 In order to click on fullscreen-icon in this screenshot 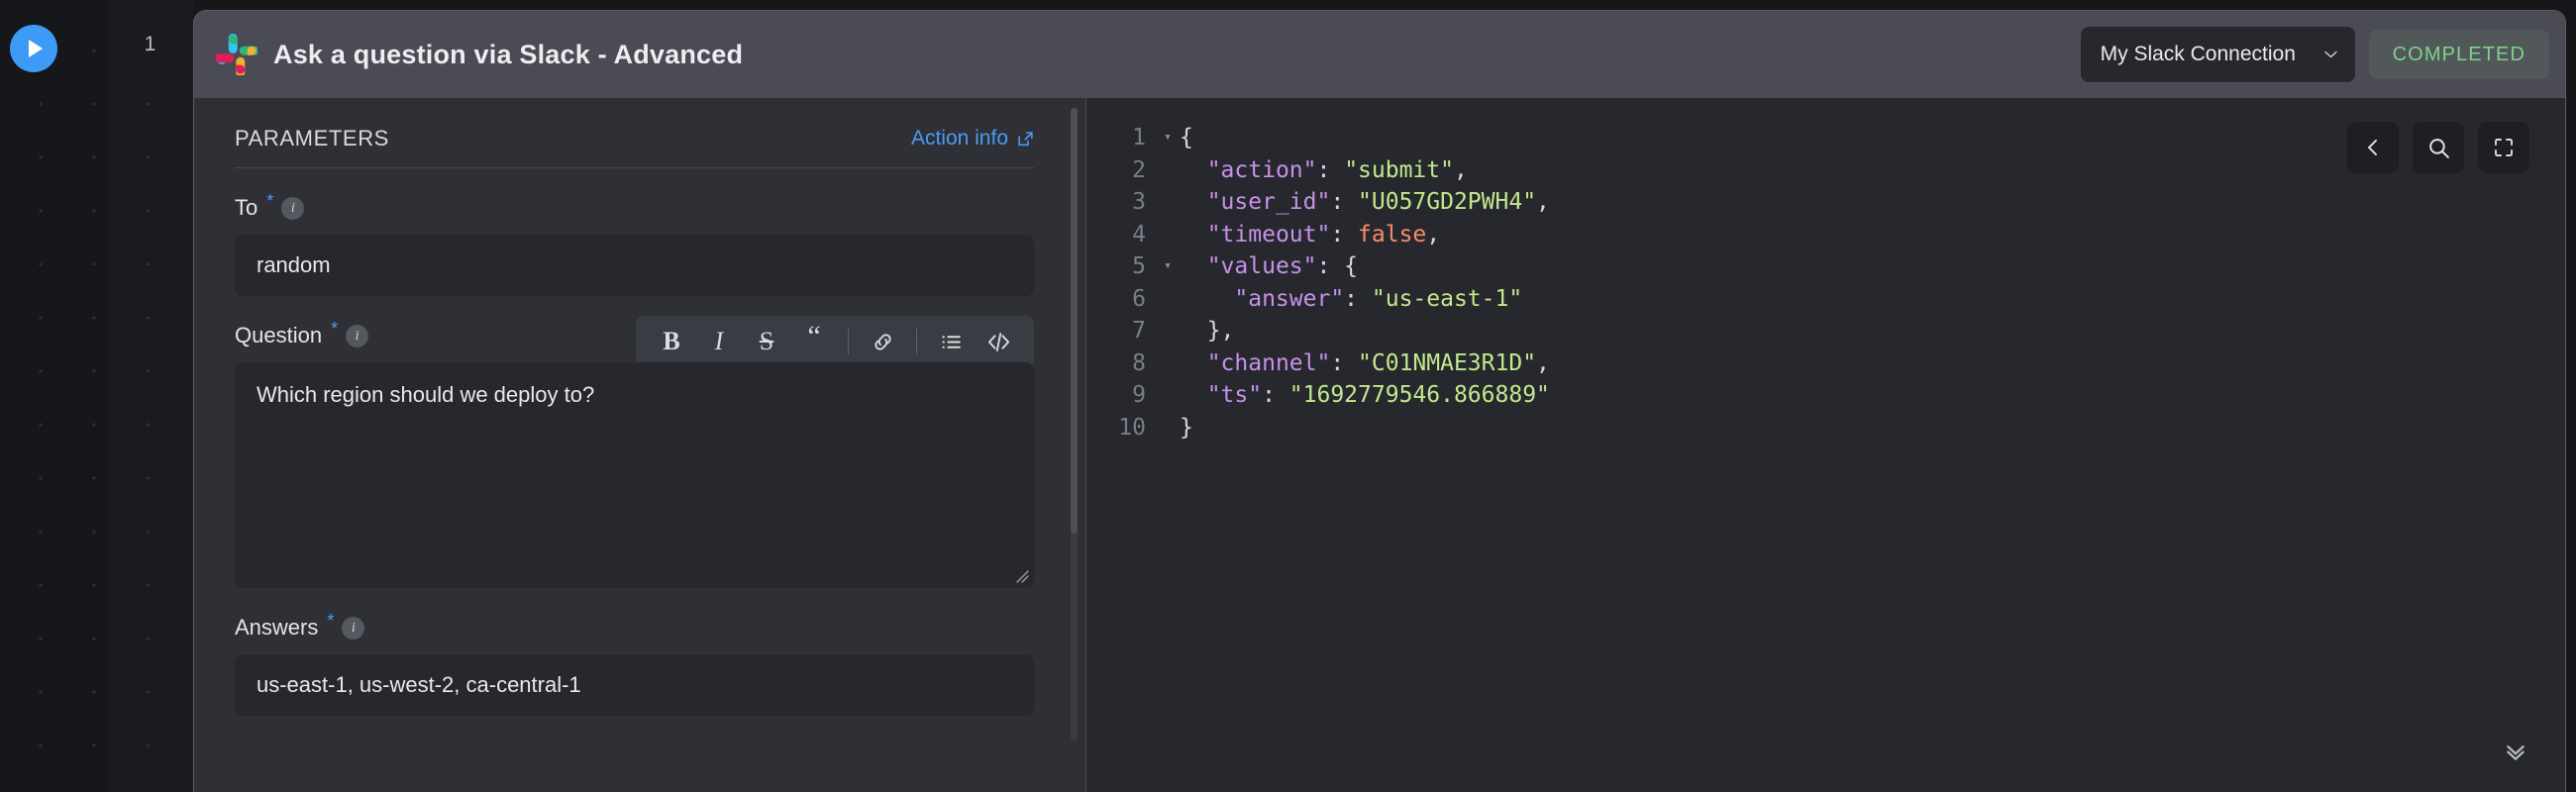, I will do `click(2503, 147)`.